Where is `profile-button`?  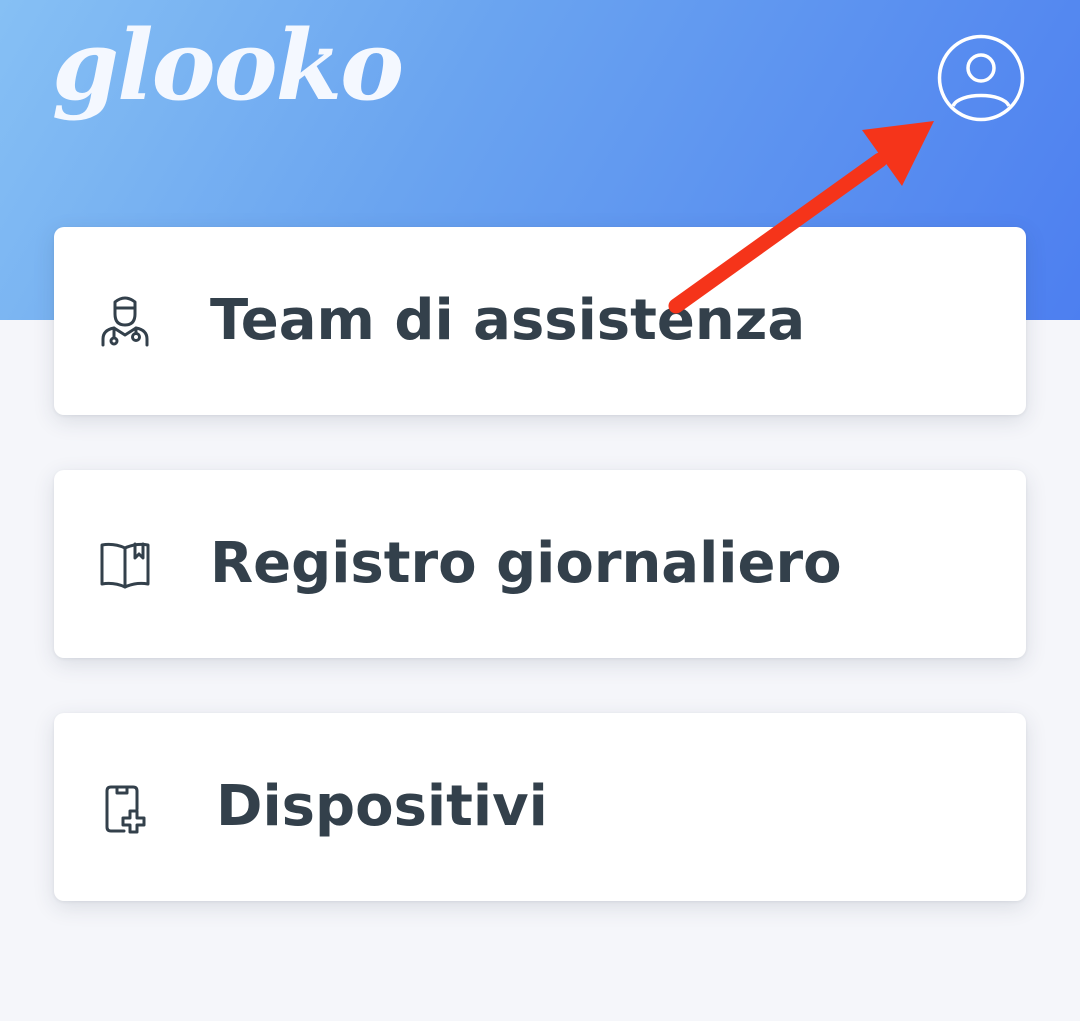 profile-button is located at coordinates (981, 78).